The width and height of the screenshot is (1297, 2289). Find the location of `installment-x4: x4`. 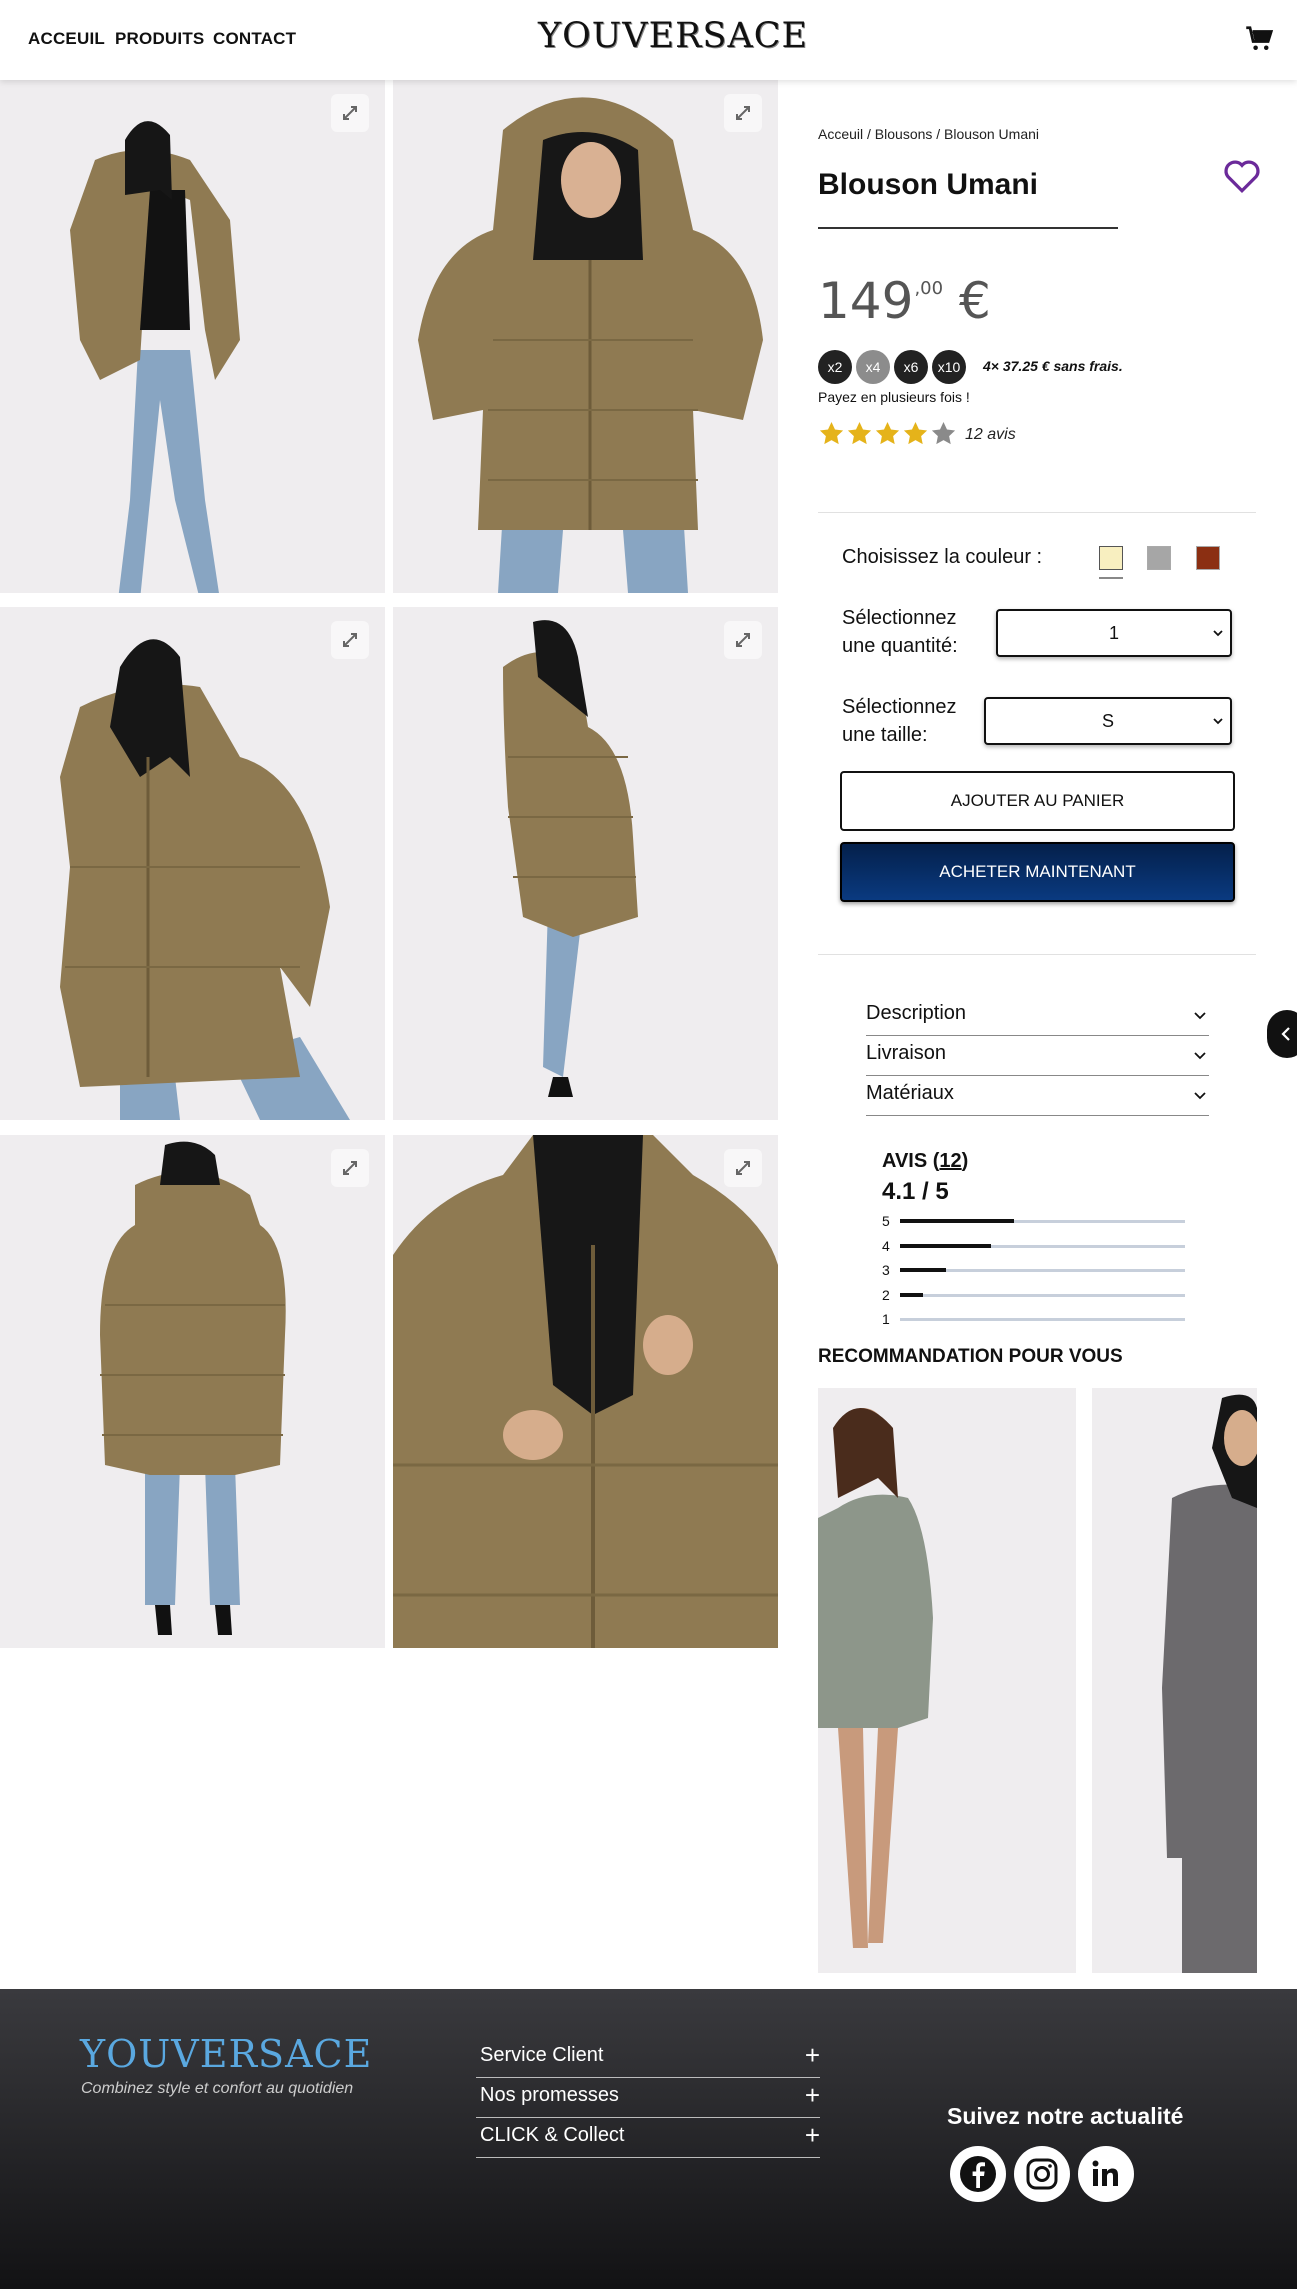

installment-x4: x4 is located at coordinates (873, 367).